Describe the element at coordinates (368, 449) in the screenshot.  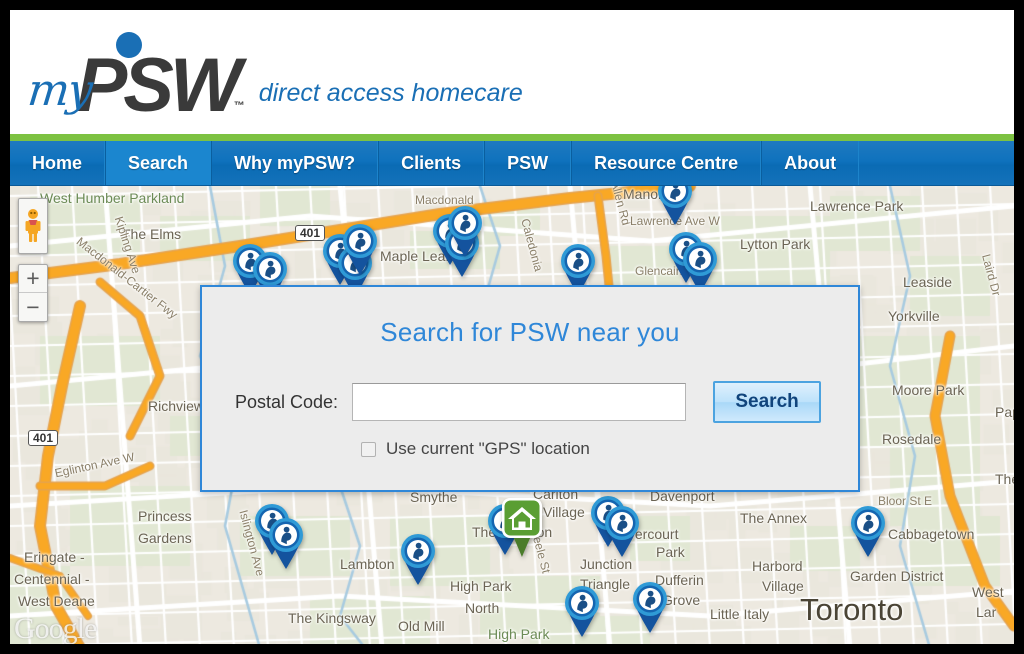
I see `gps-checkbox` at that location.